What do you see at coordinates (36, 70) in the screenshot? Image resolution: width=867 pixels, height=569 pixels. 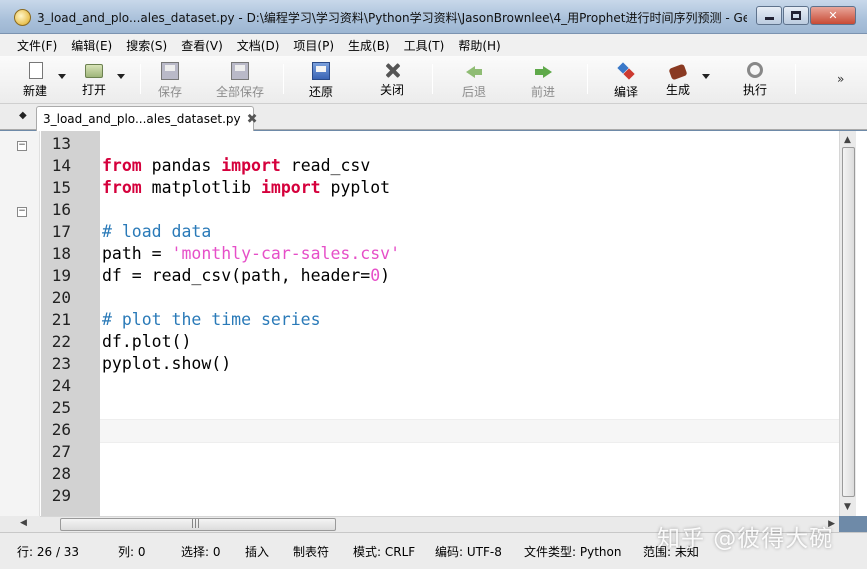 I see `new-file-icon` at bounding box center [36, 70].